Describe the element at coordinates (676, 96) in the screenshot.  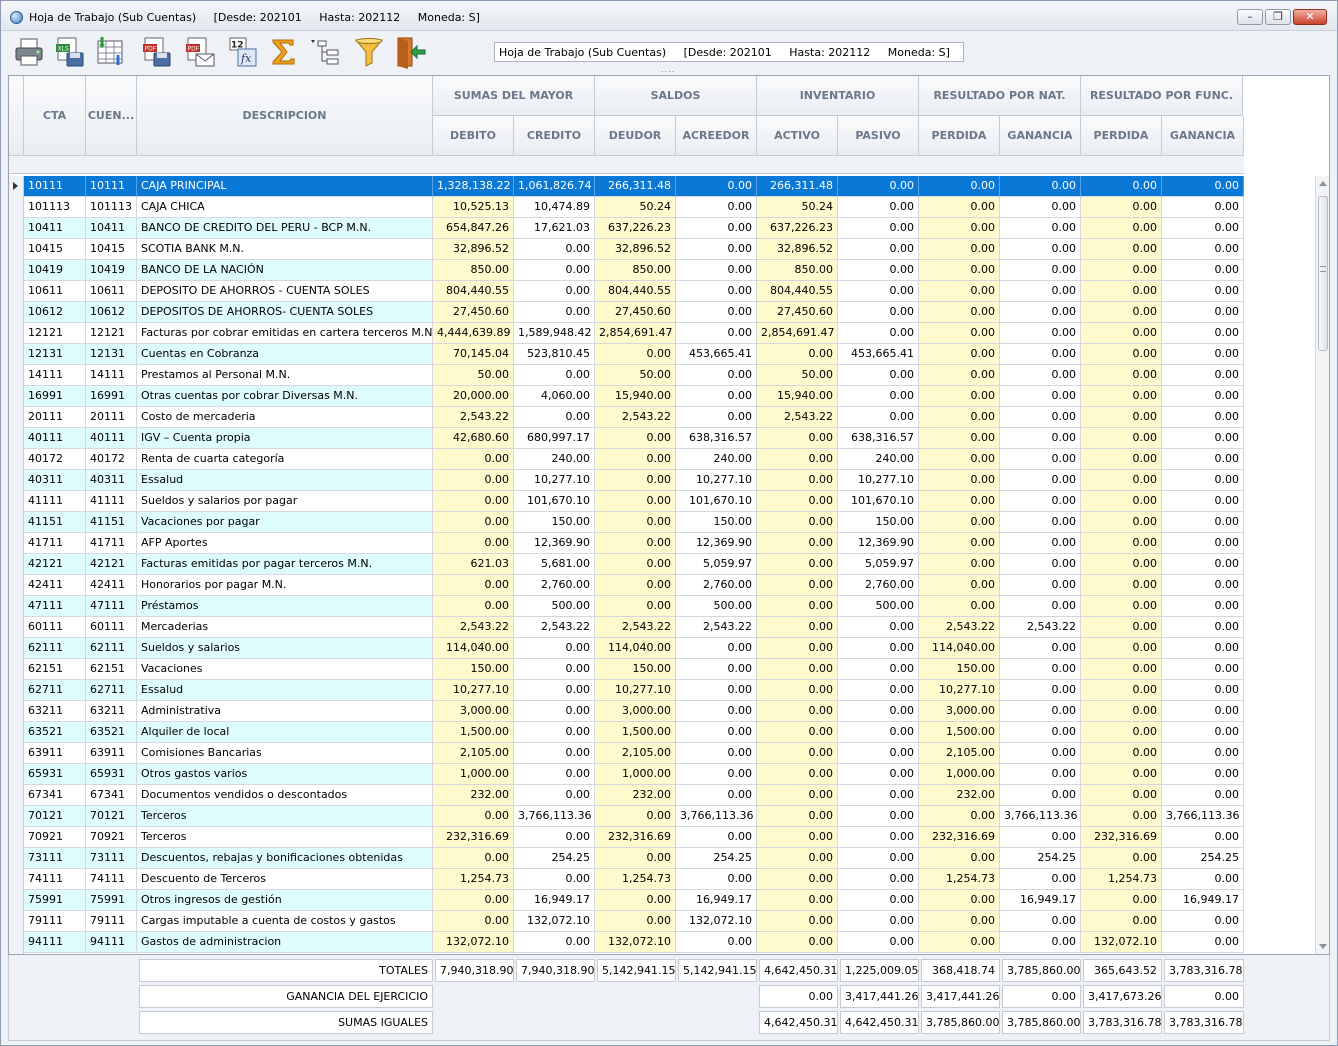
I see `band-header-2: SALDOS` at that location.